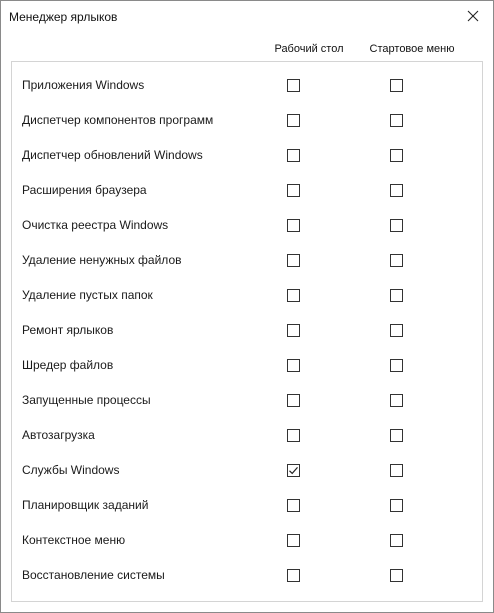 This screenshot has height=613, width=494. Describe the element at coordinates (247, 189) in the screenshot. I see `list-item: Расширения браузера` at that location.